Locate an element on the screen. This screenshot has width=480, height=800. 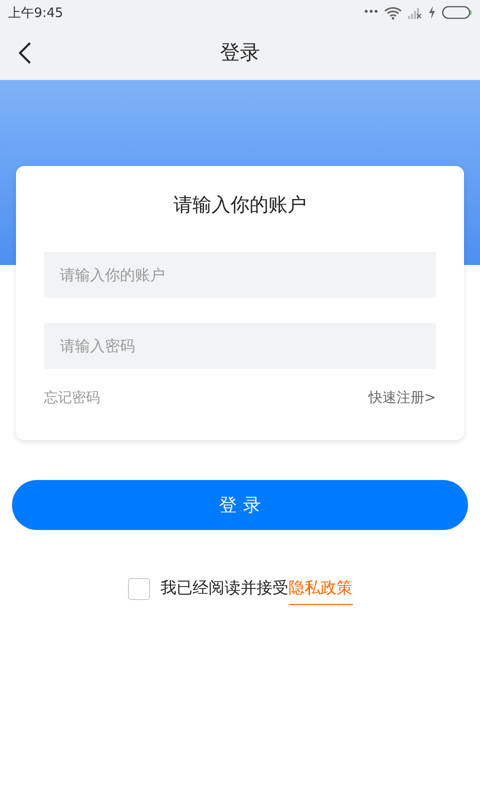
card-title: 请输入你的账户 is located at coordinates (240, 205).